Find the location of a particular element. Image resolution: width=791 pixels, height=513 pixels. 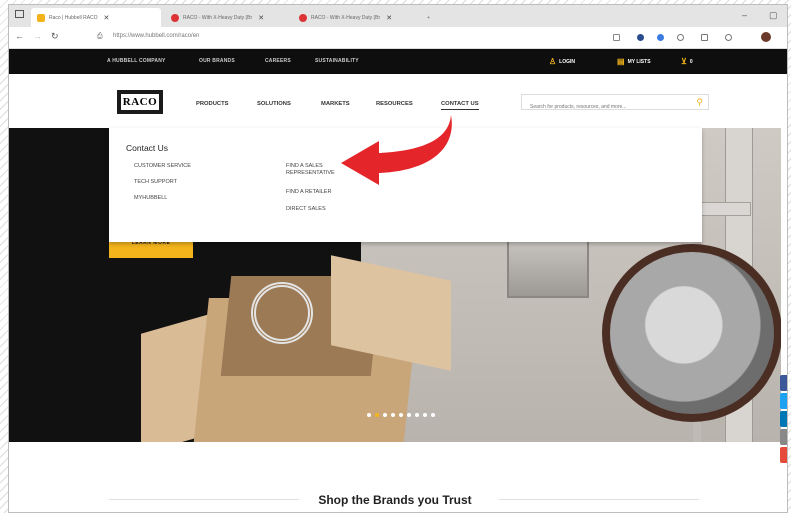

arrow-shape is located at coordinates (396, 150).